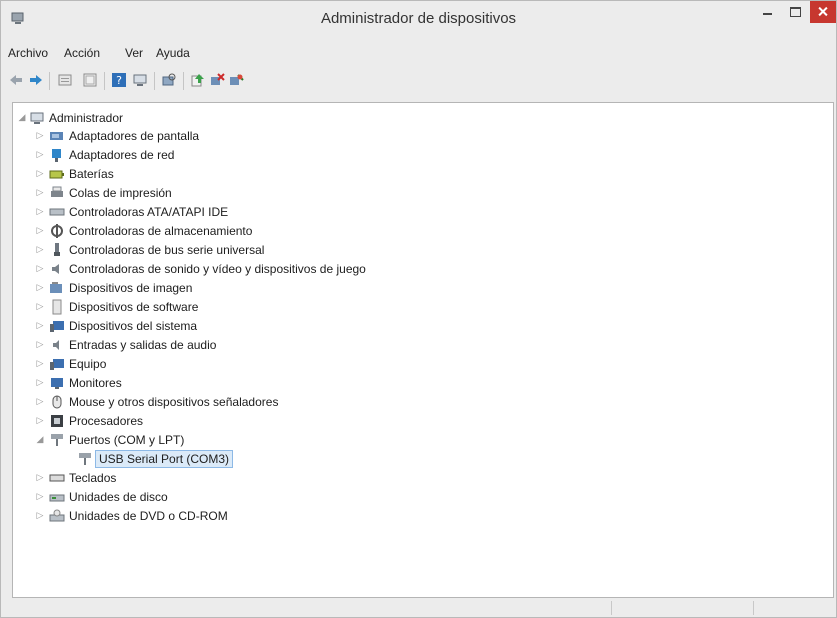 The height and width of the screenshot is (618, 837). What do you see at coordinates (235, 402) in the screenshot?
I see `tree-item: ▷ Mouse y otros dispositivos señaladores` at bounding box center [235, 402].